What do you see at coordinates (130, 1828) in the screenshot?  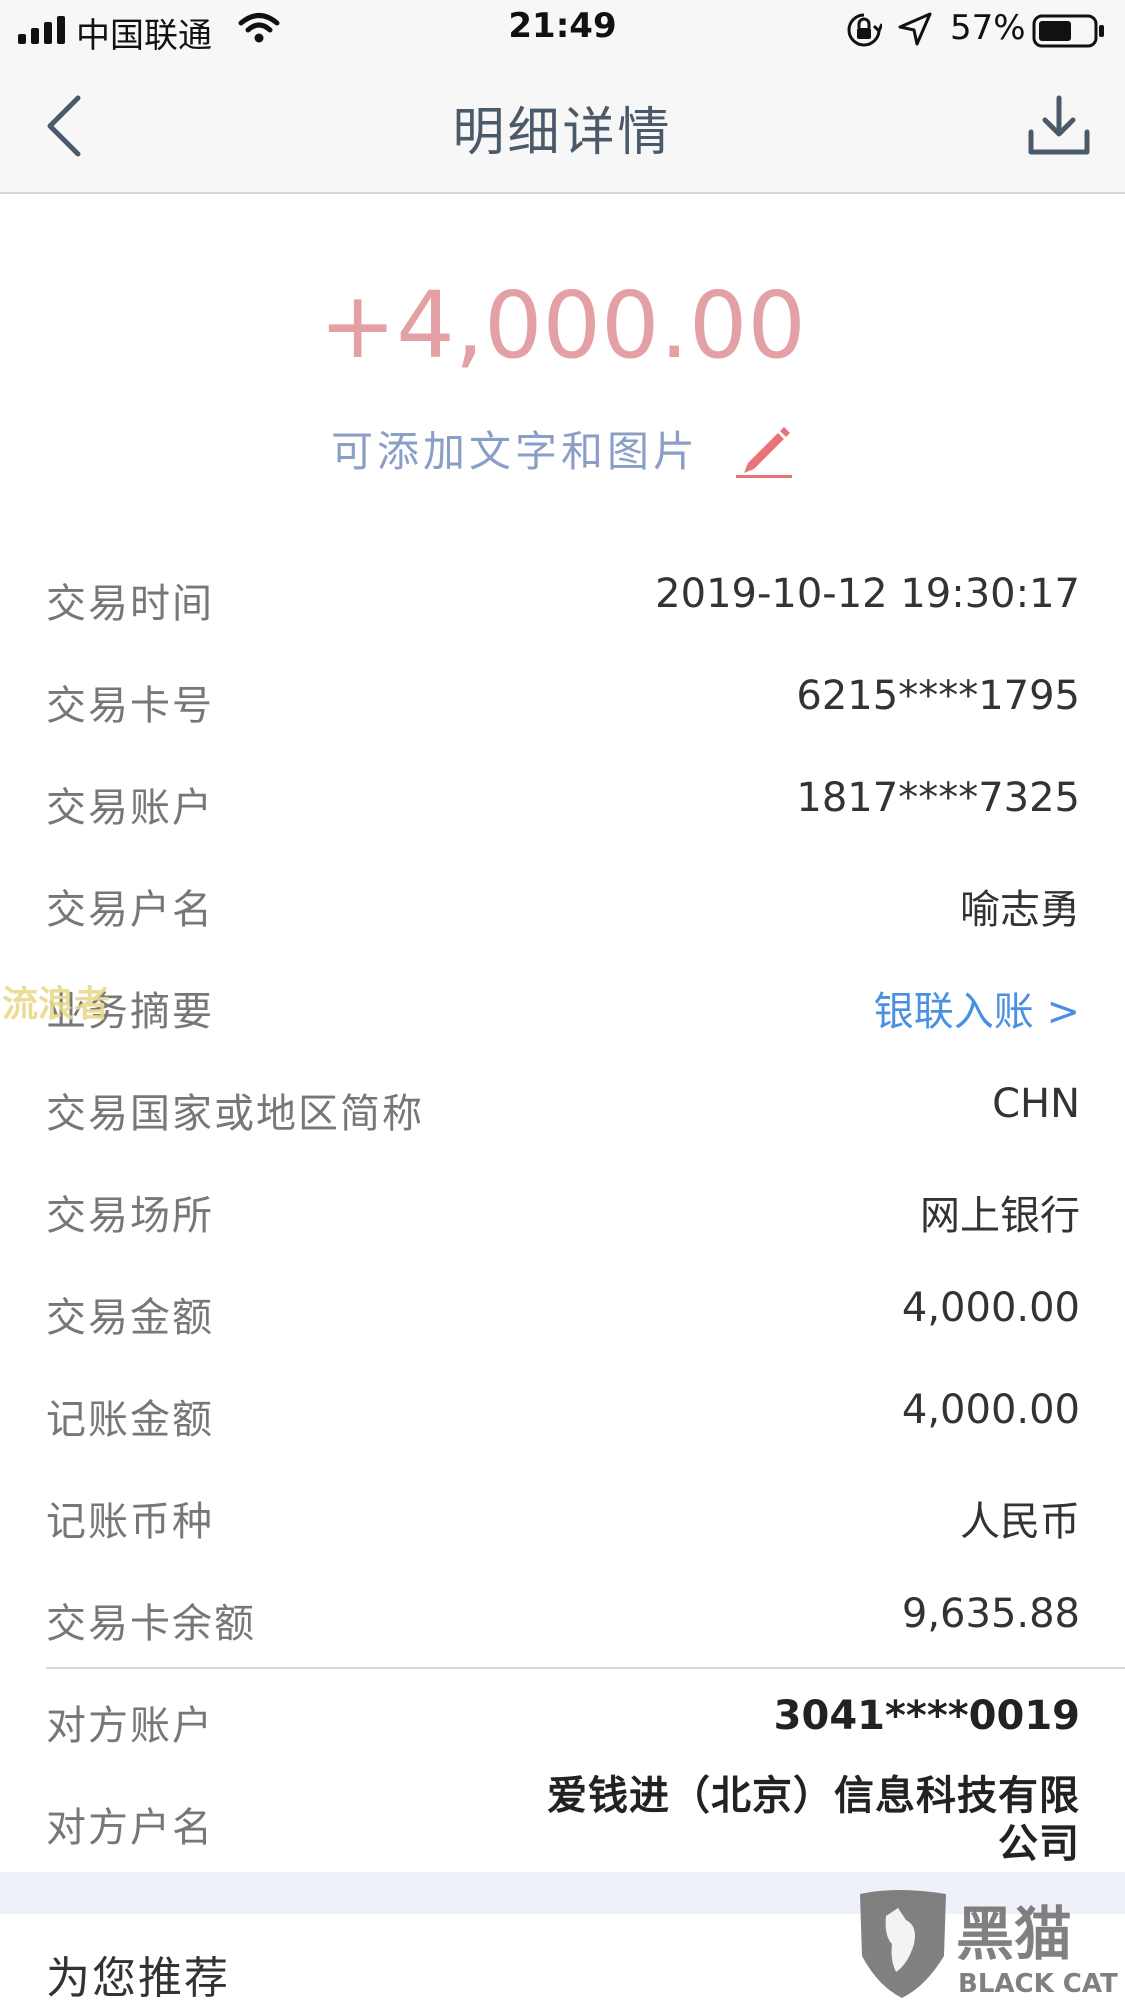 I see `detail-label: 对方户名` at bounding box center [130, 1828].